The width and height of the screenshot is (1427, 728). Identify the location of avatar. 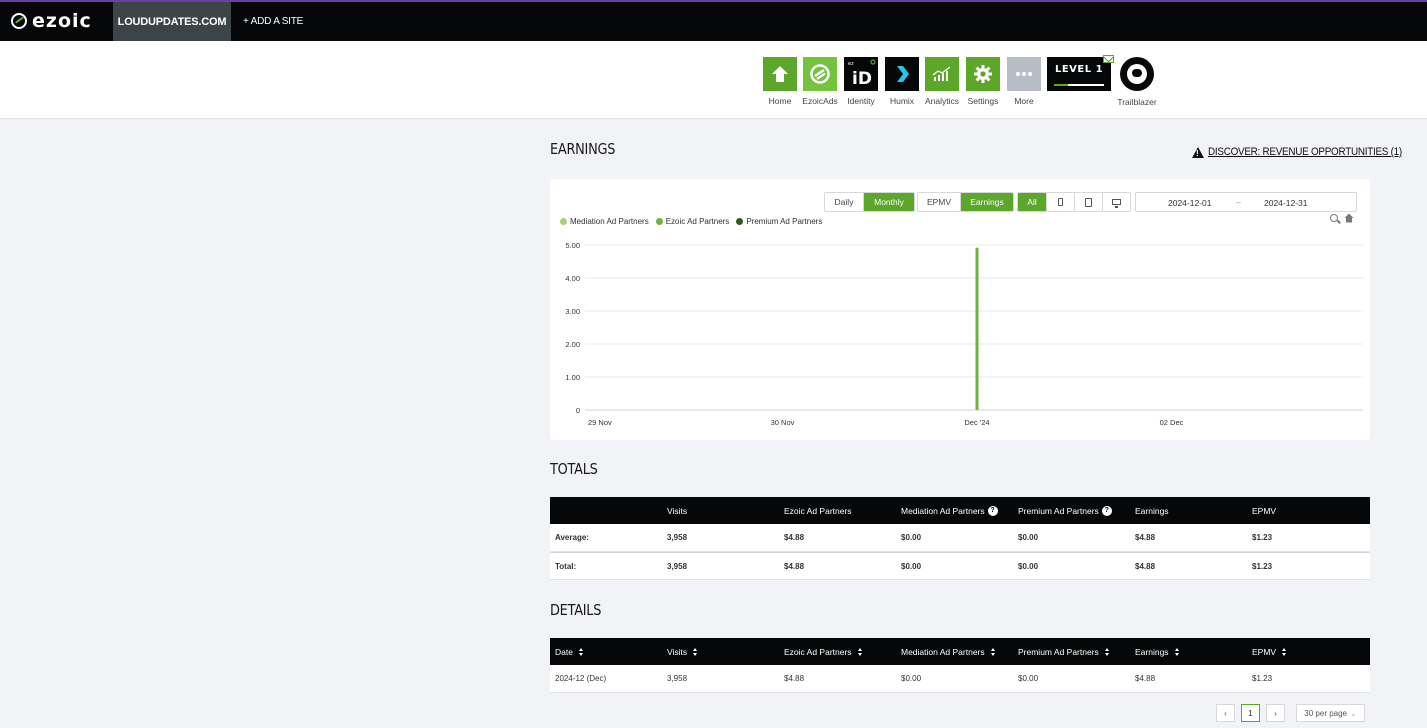
(1137, 74).